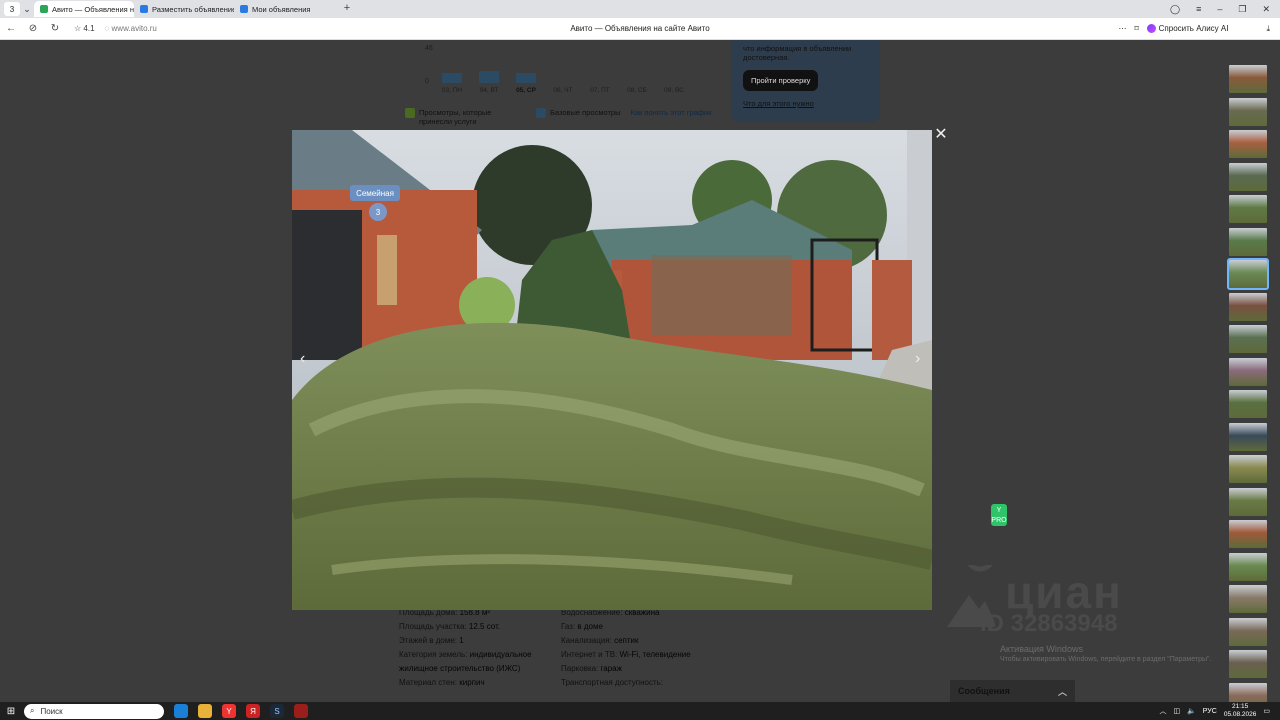 This screenshot has width=1280, height=720. I want to click on ask-alice-button: Спросить Алису AI, so click(1187, 28).